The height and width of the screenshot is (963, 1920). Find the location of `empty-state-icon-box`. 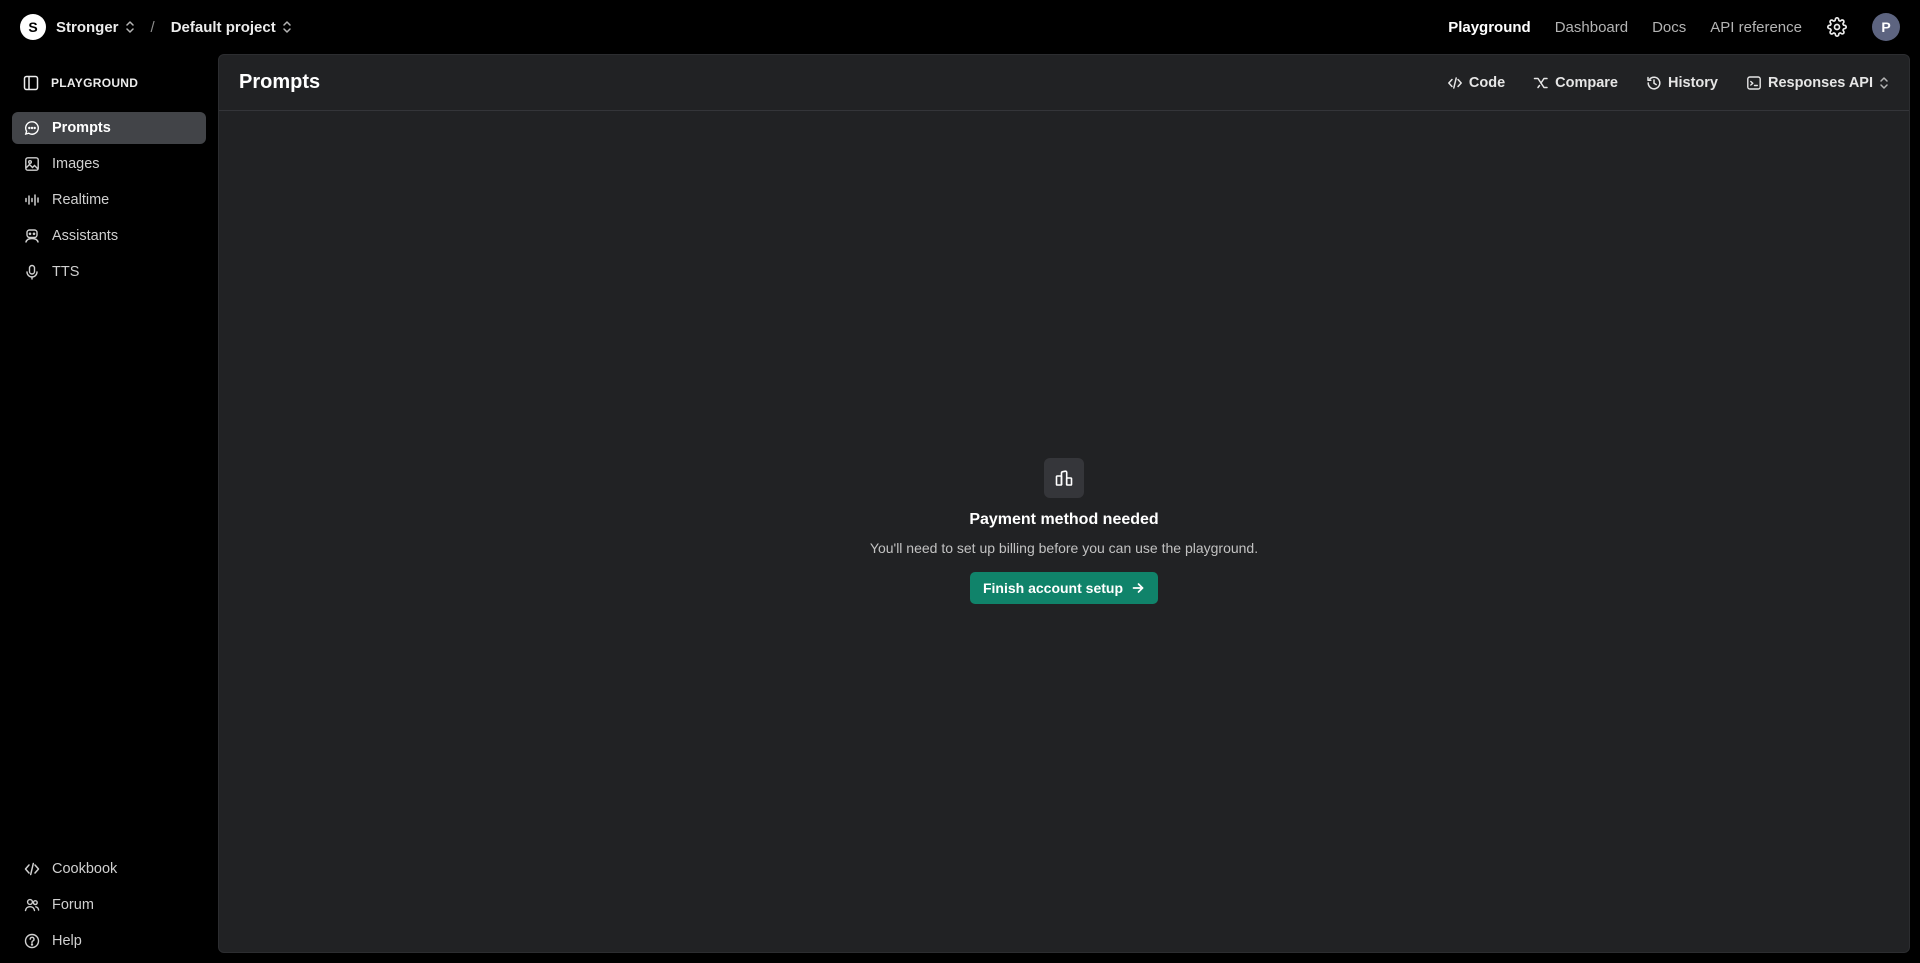

empty-state-icon-box is located at coordinates (1064, 478).